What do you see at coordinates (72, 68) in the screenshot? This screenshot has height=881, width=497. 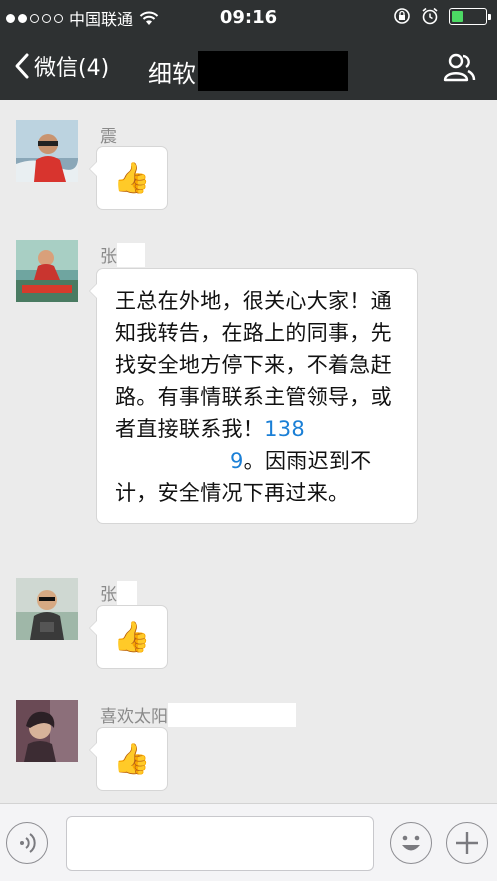 I see `back-label: 微信(4)` at bounding box center [72, 68].